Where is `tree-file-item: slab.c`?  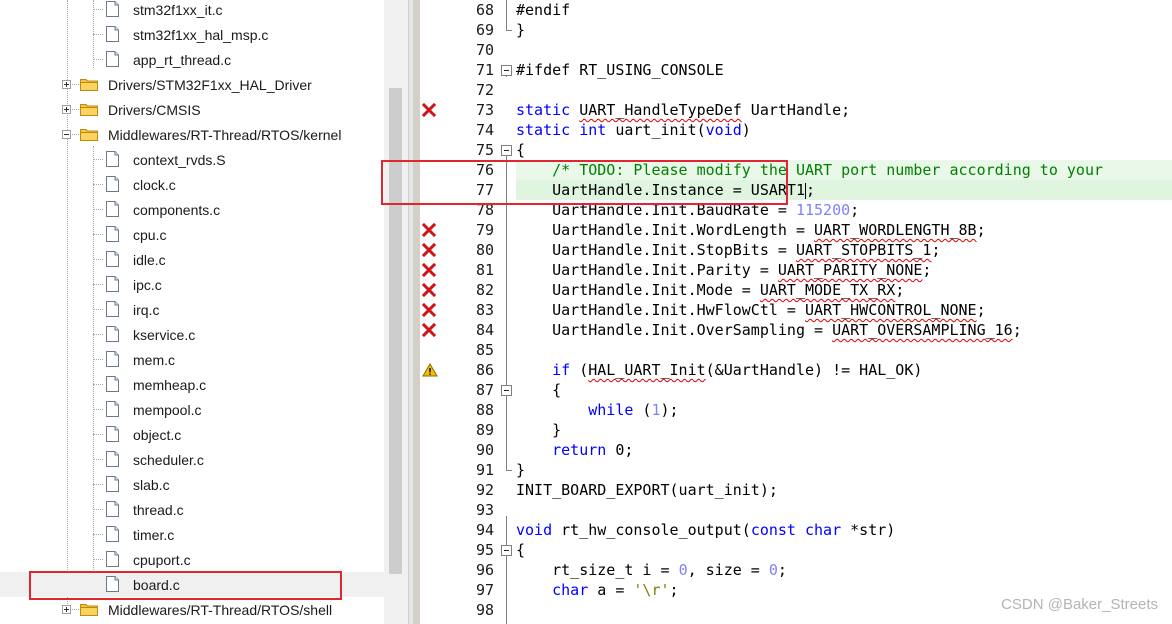
tree-file-item: slab.c is located at coordinates (192, 484).